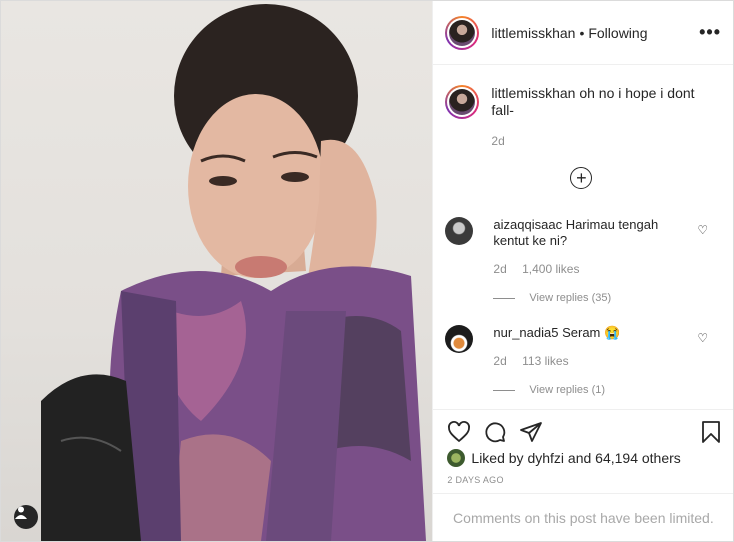 This screenshot has width=734, height=542. What do you see at coordinates (533, 93) in the screenshot?
I see `caption-username: littlemisskhan` at bounding box center [533, 93].